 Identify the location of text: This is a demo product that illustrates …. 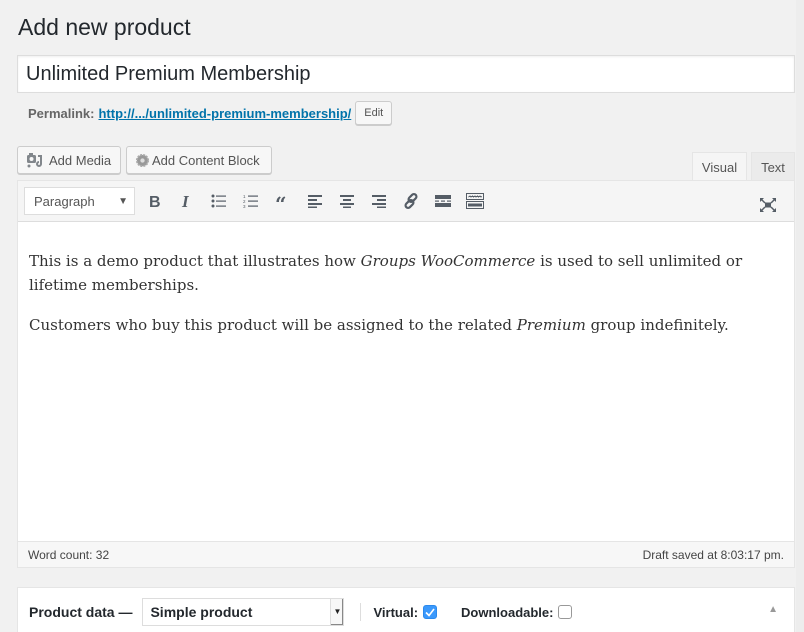
(195, 261).